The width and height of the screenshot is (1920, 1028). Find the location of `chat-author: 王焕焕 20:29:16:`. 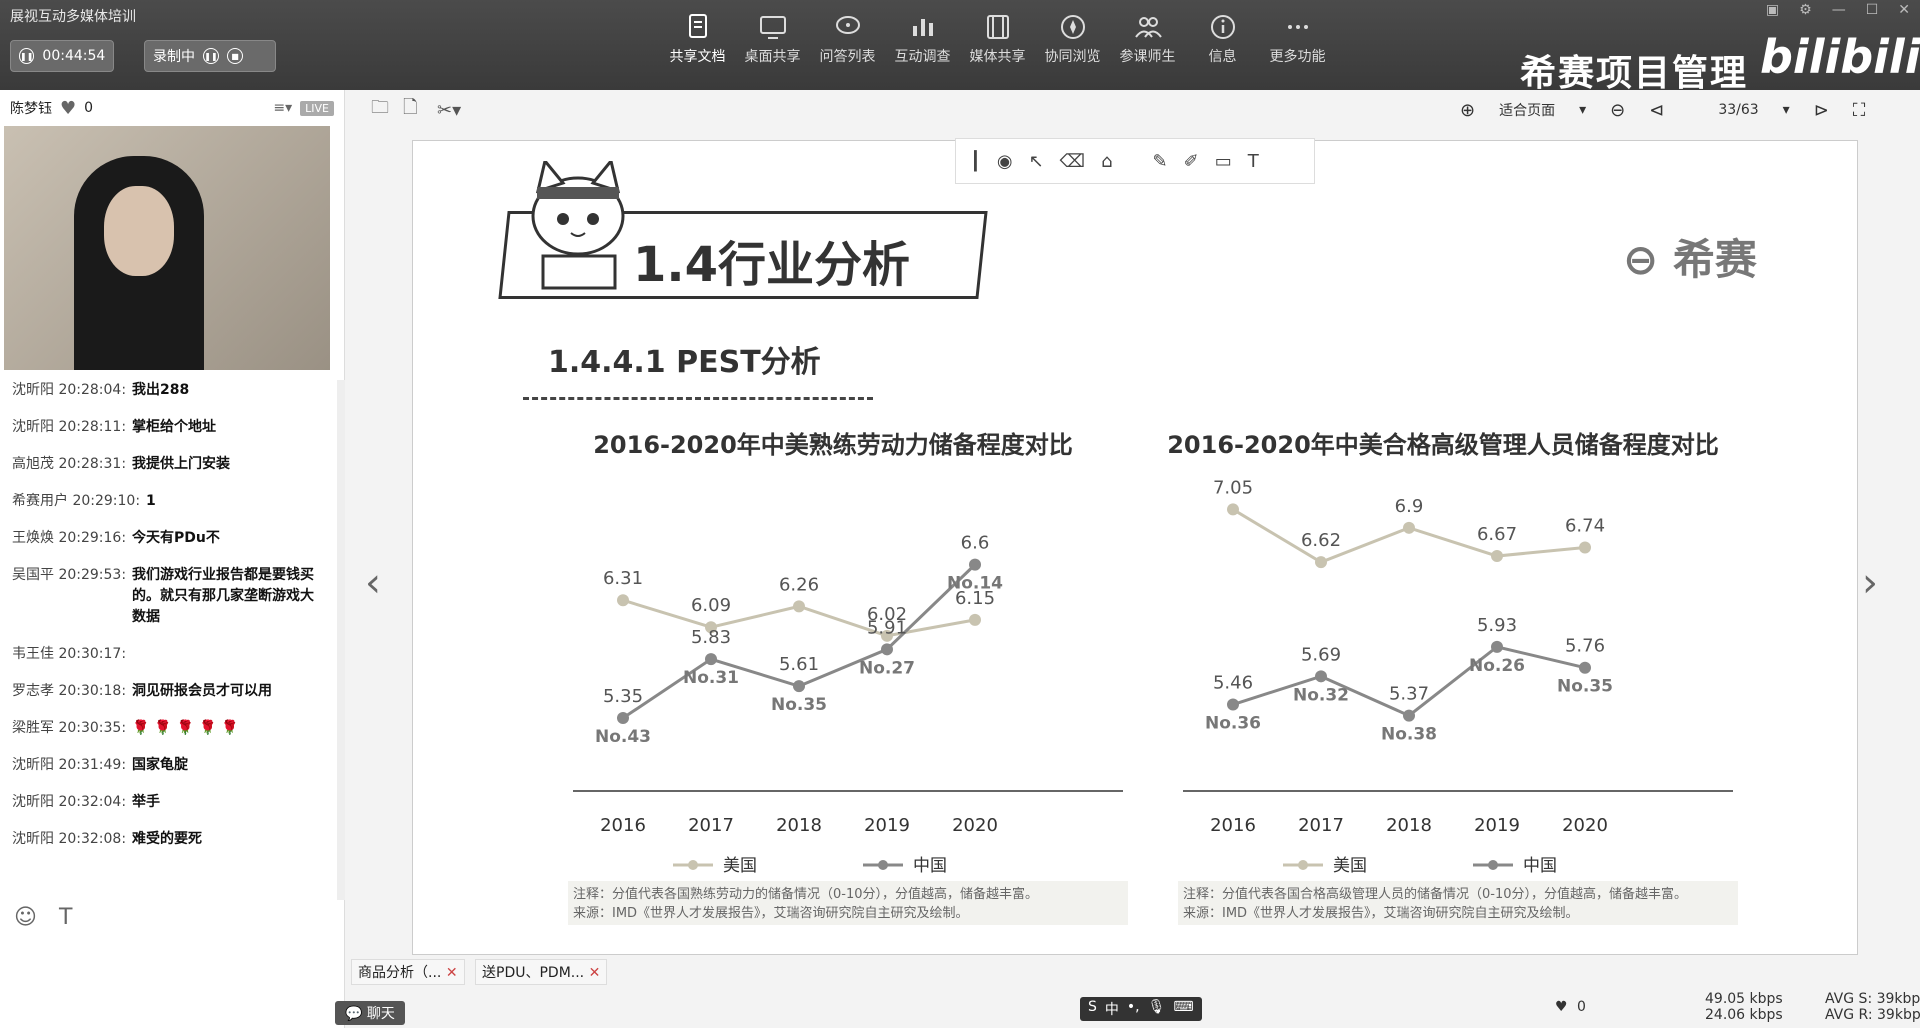

chat-author: 王焕焕 20:29:16: is located at coordinates (69, 538).